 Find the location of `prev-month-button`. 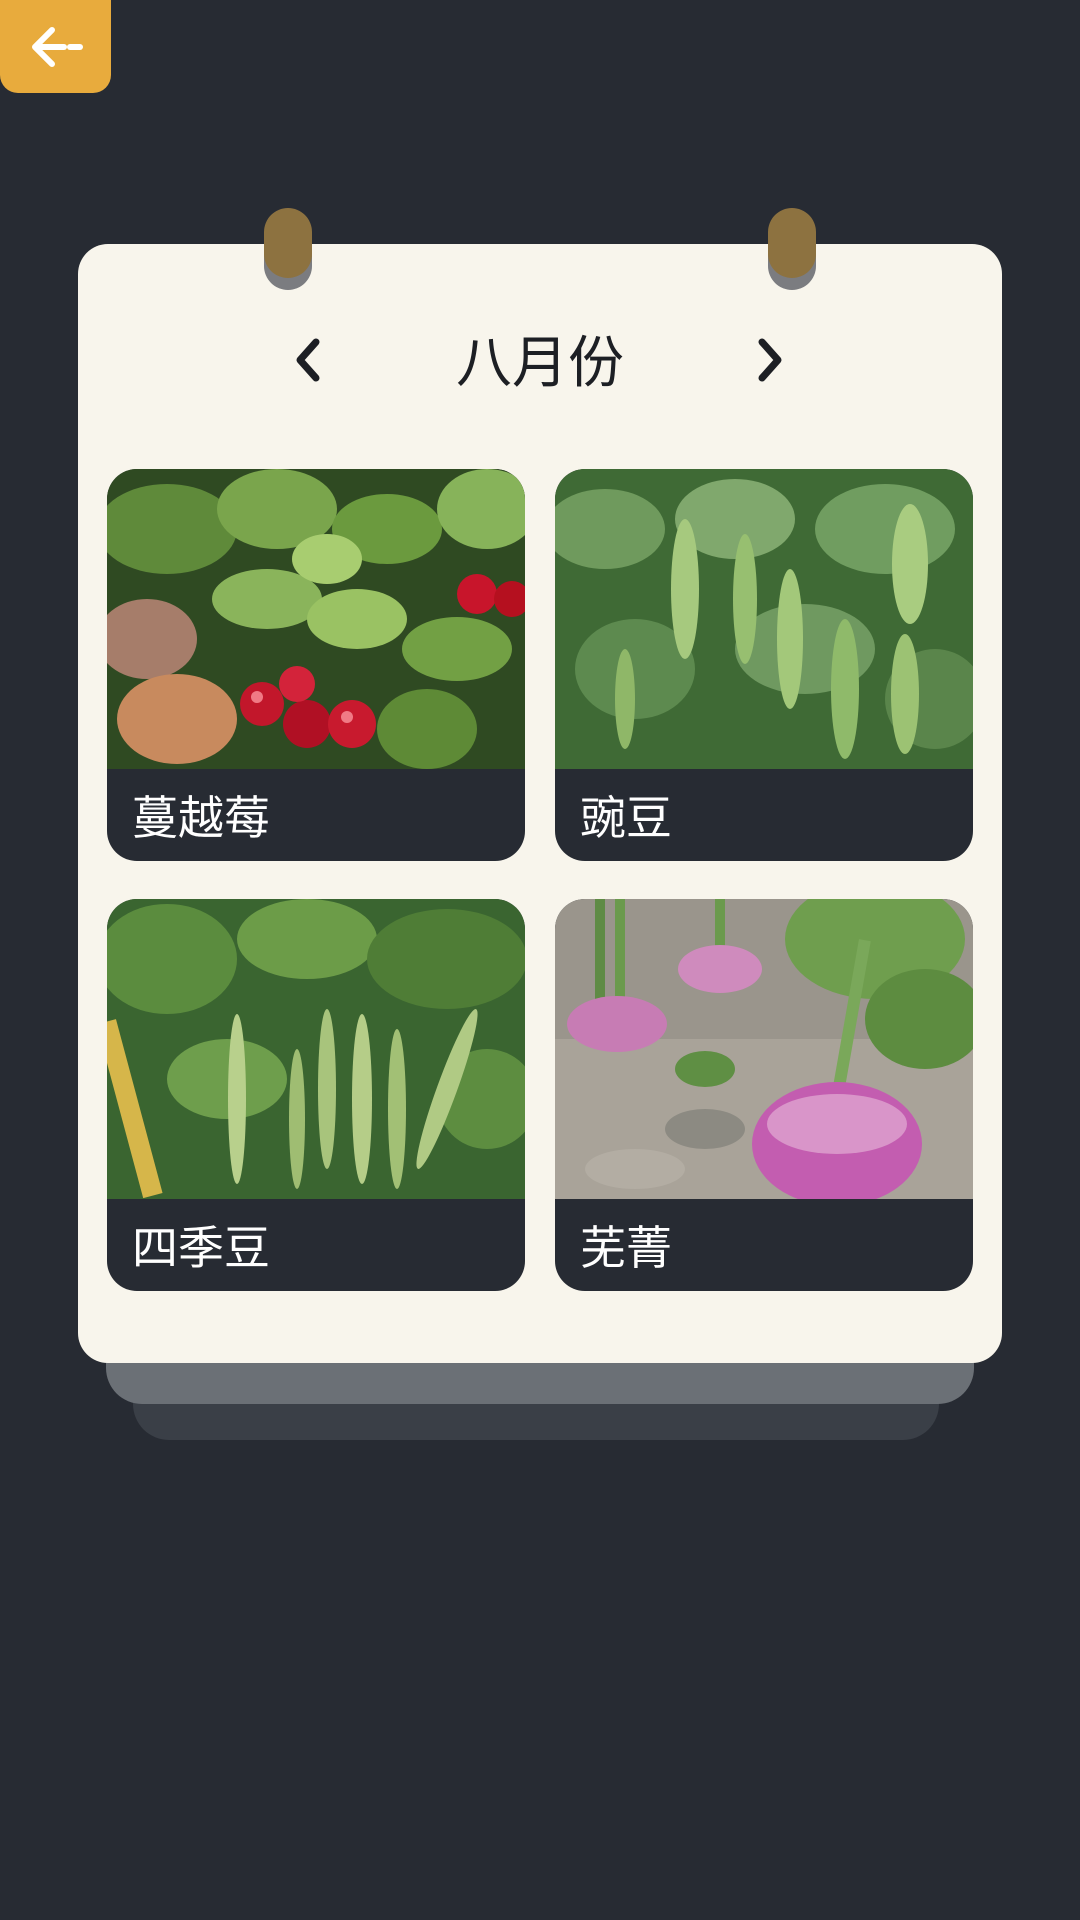

prev-month-button is located at coordinates (308, 360).